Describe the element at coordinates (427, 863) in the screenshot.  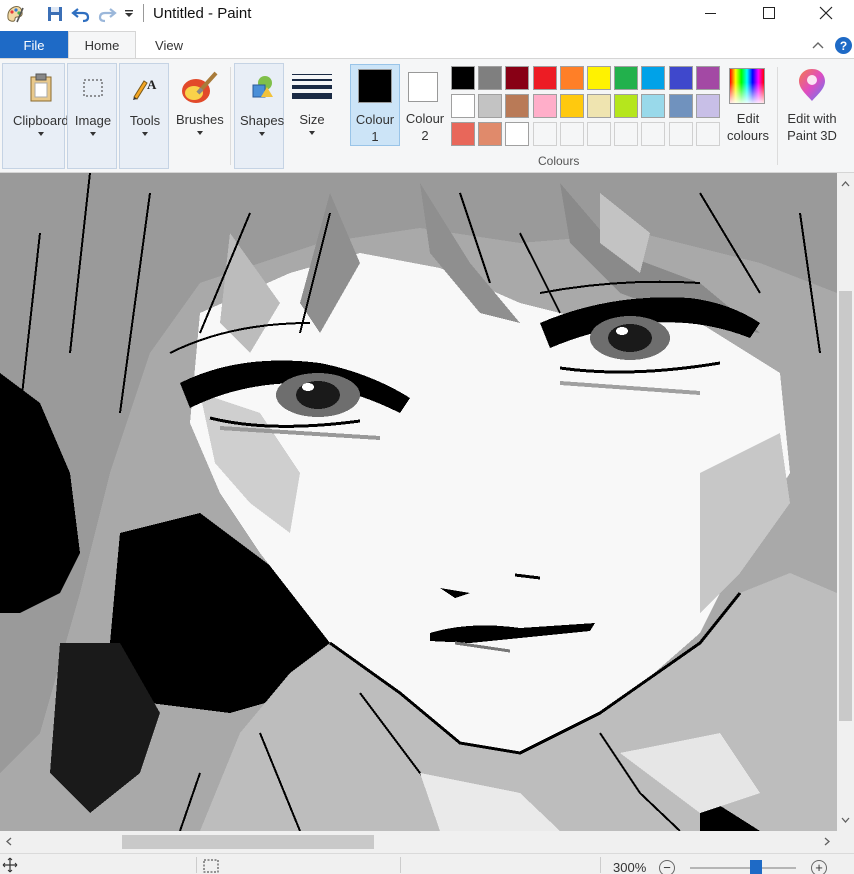
I see `status-bar: 300% − +` at that location.